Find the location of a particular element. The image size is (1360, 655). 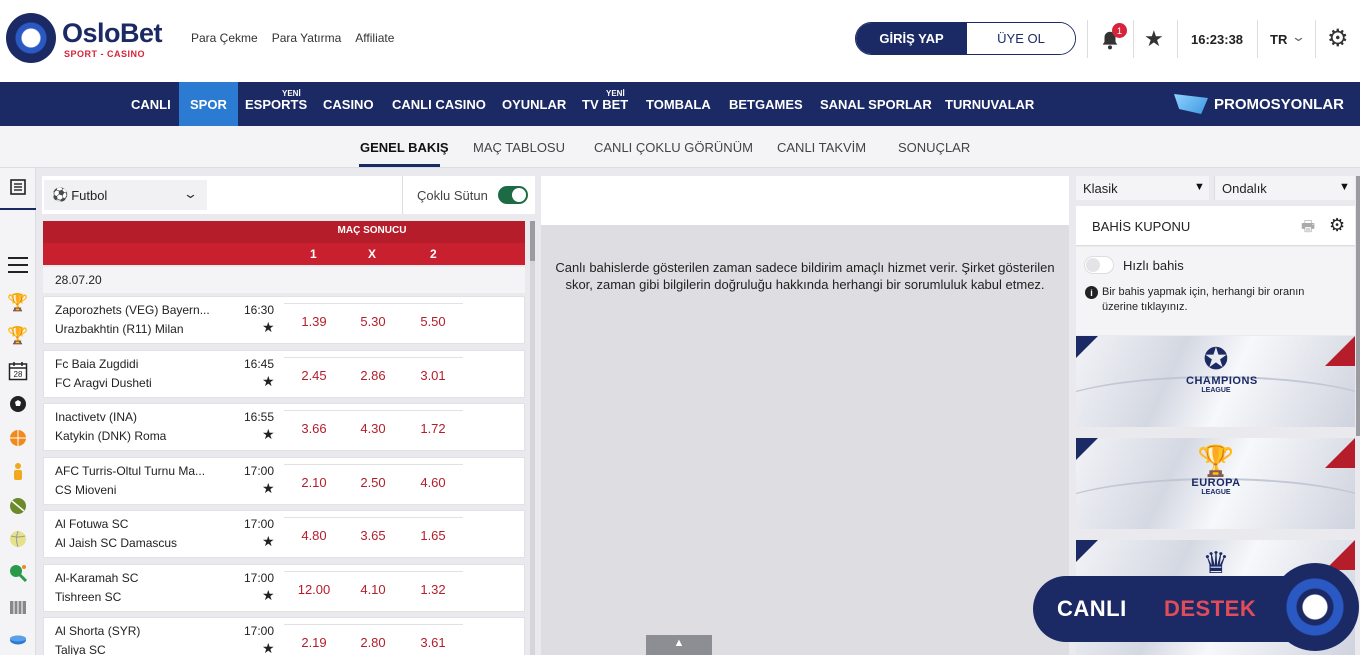

market-header: MAÇ SONUCU 1 X 2 is located at coordinates (284, 243).